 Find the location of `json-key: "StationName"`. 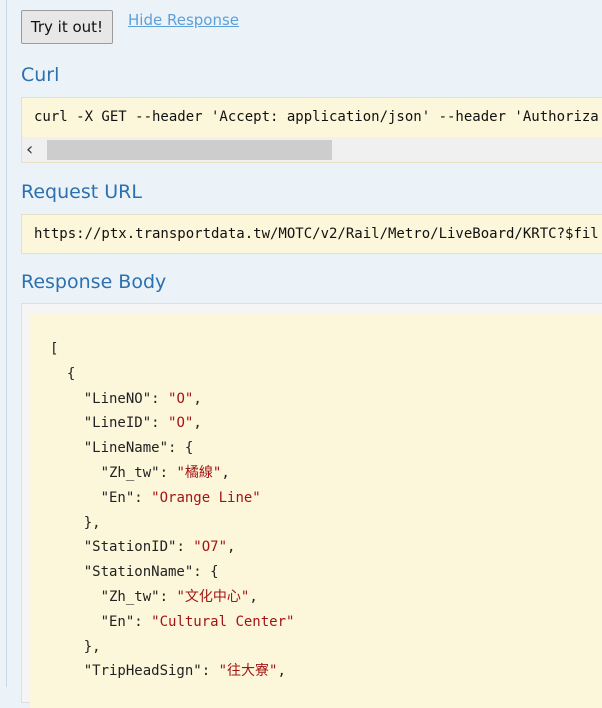

json-key: "StationName" is located at coordinates (138, 572).